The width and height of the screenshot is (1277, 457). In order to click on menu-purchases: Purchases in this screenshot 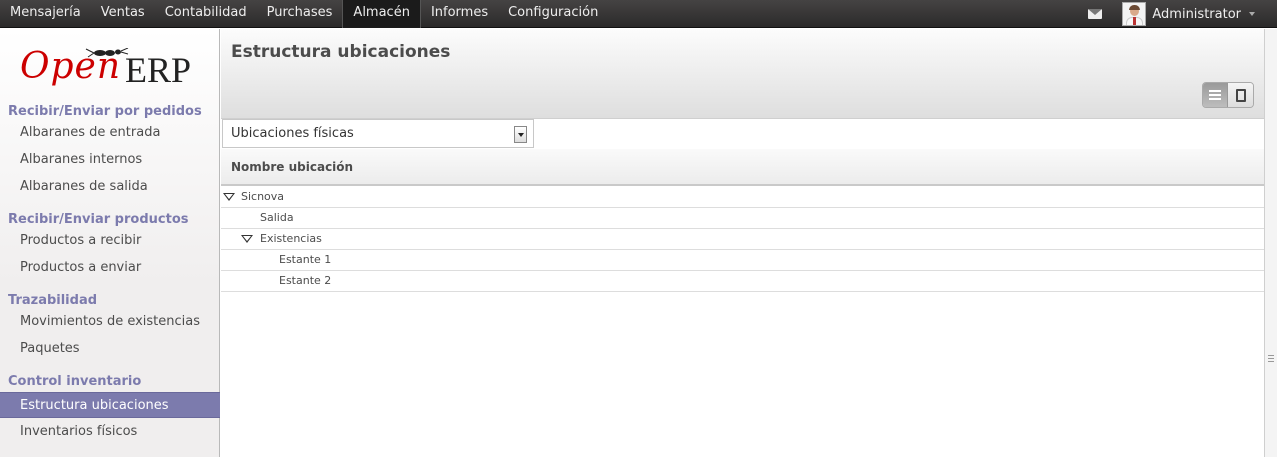, I will do `click(300, 14)`.